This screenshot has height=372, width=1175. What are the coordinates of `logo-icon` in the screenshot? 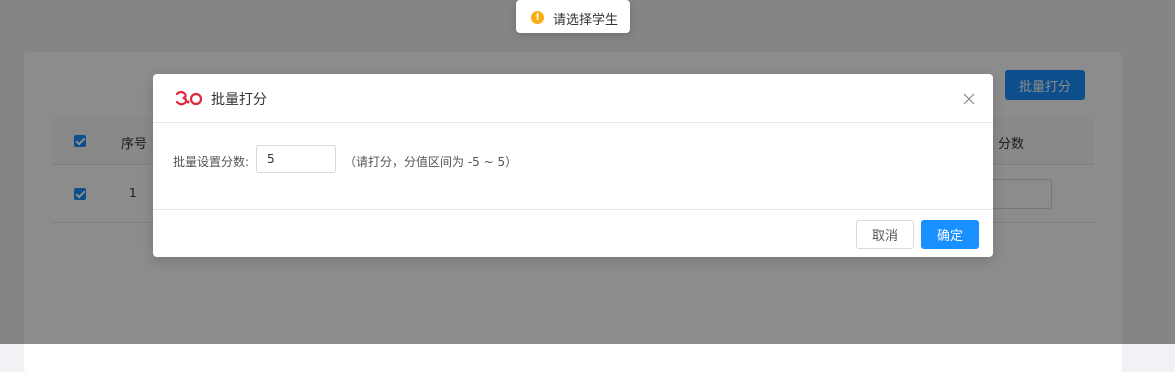 It's located at (189, 98).